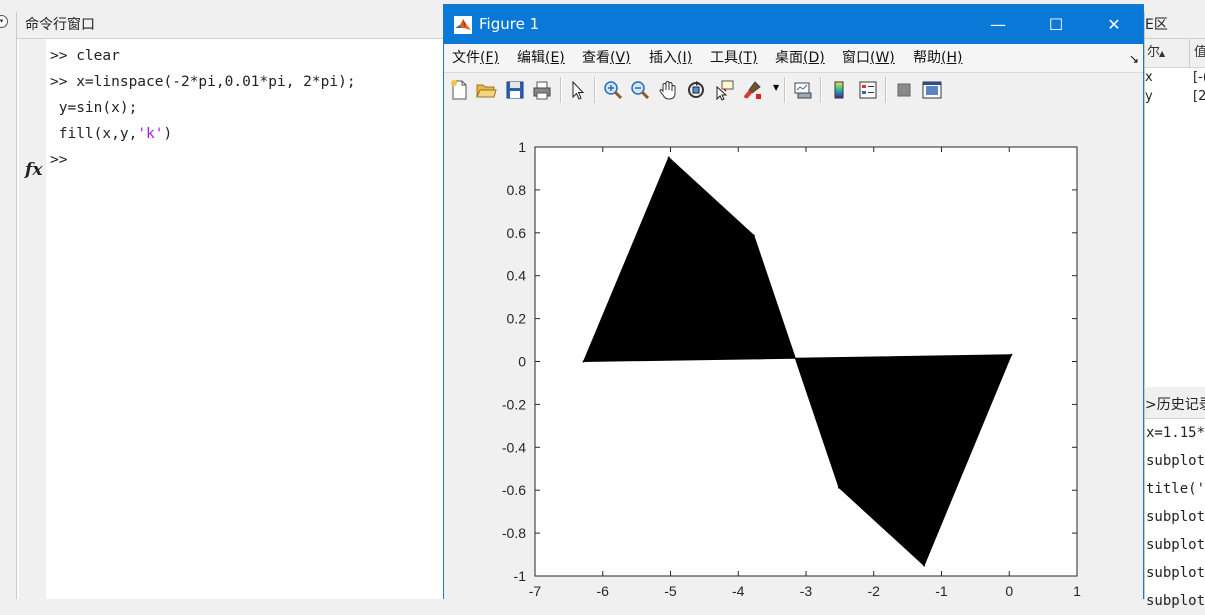 The image size is (1205, 615). I want to click on x-tick-label: -5, so click(670, 591).